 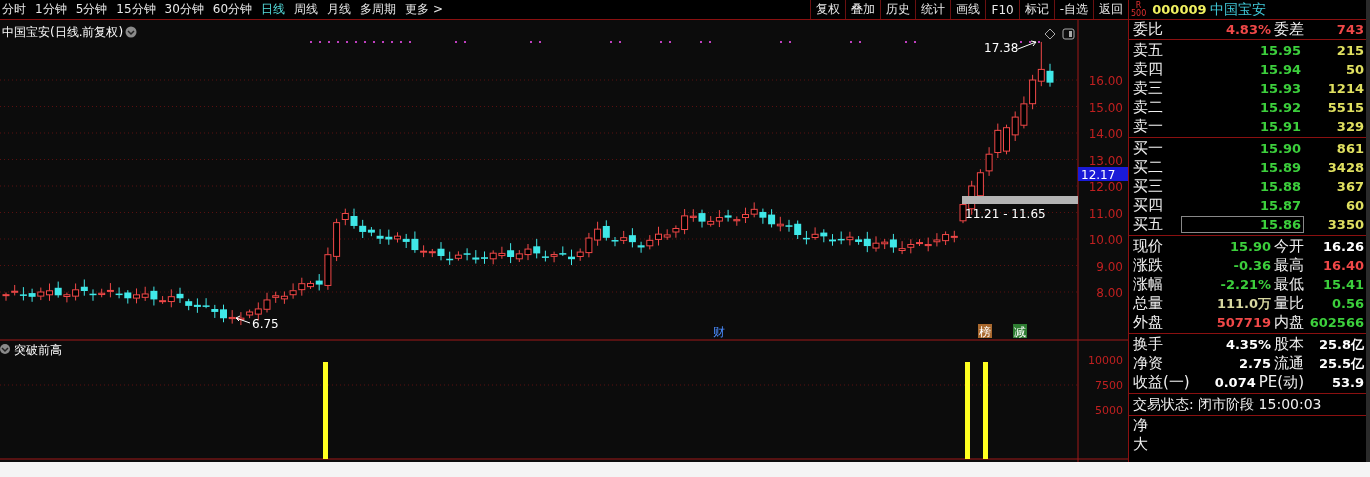 What do you see at coordinates (1354, 69) in the screenshot?
I see `order-volume: 50` at bounding box center [1354, 69].